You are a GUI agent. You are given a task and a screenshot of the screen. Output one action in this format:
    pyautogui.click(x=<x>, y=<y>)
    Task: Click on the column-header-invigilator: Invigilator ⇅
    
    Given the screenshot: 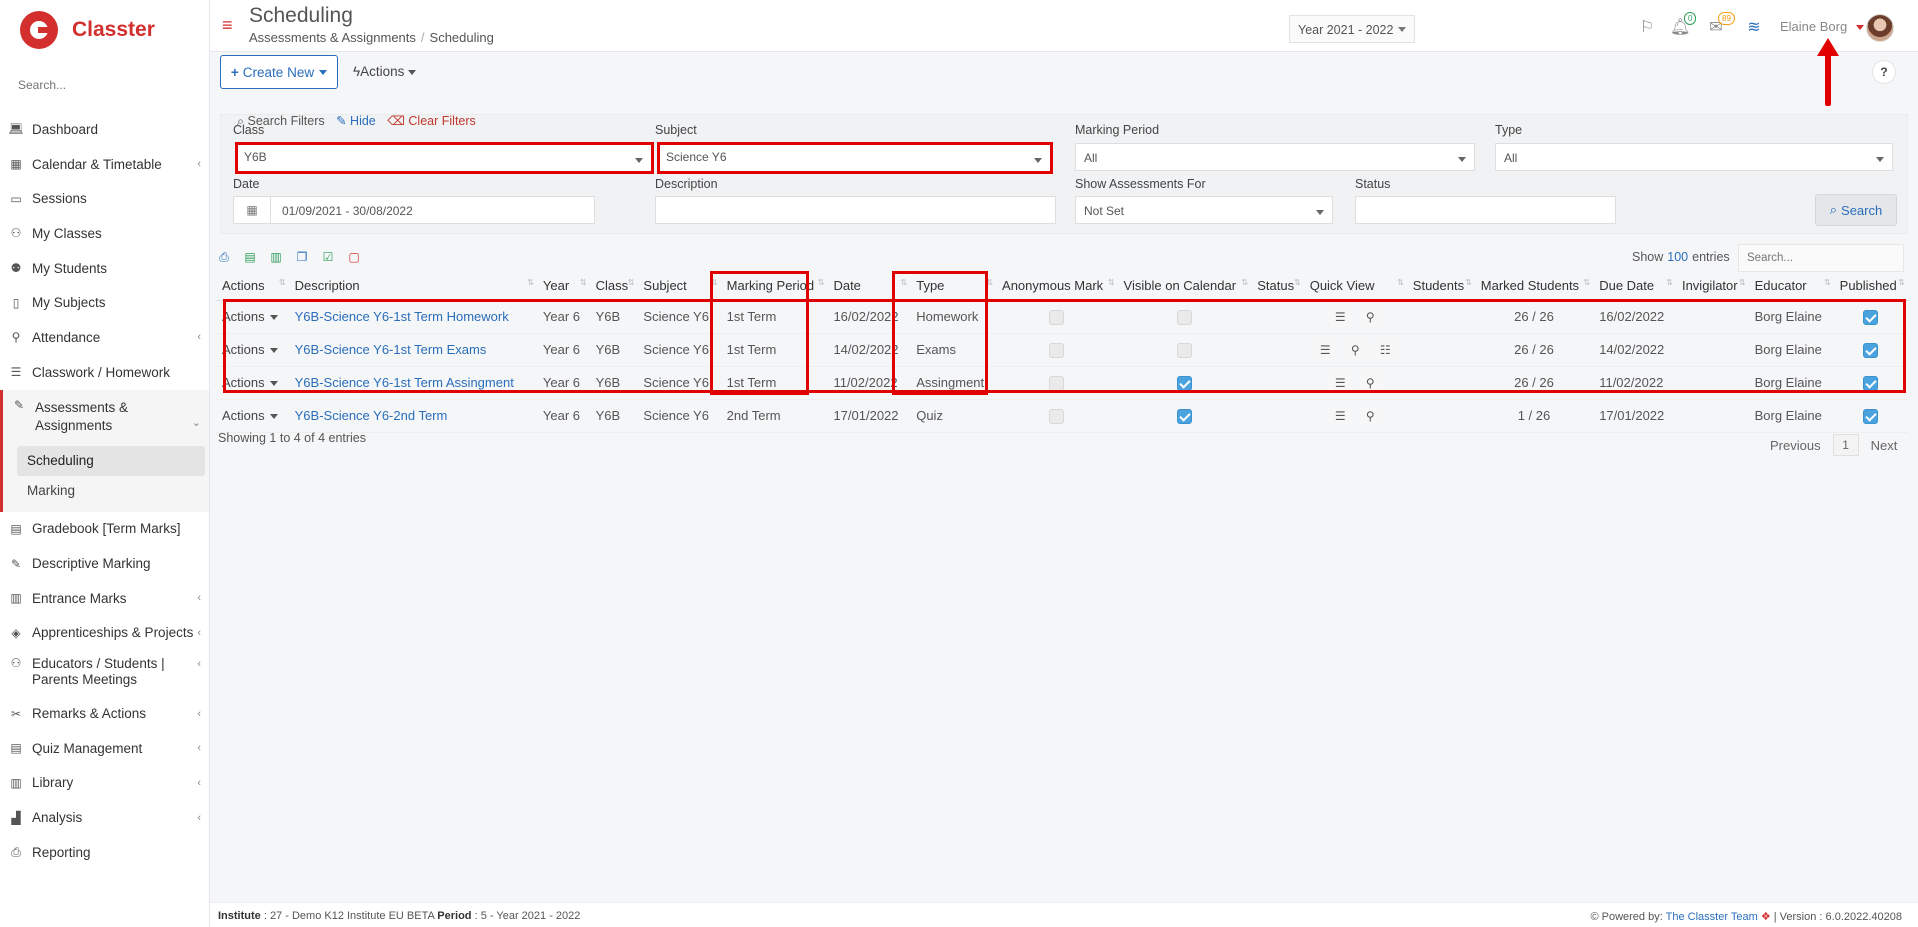 What is the action you would take?
    pyautogui.click(x=1712, y=286)
    